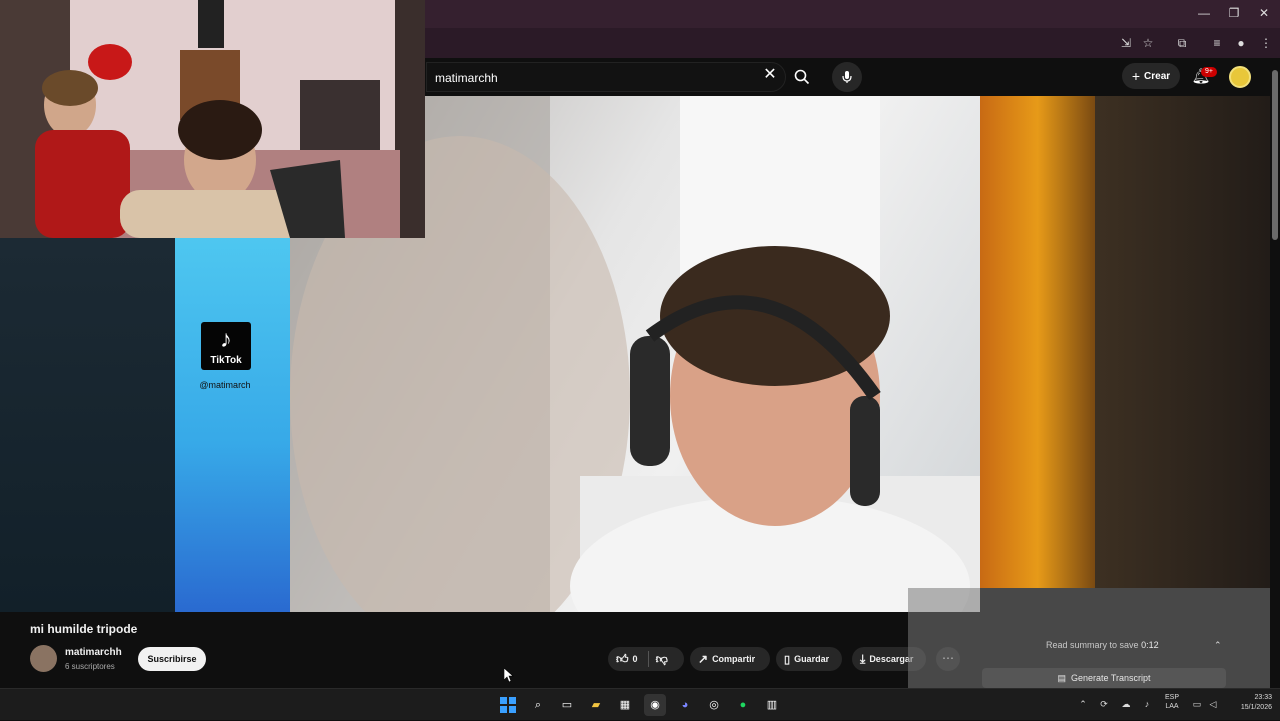  What do you see at coordinates (625, 705) in the screenshot?
I see `store-icon: ▦` at bounding box center [625, 705].